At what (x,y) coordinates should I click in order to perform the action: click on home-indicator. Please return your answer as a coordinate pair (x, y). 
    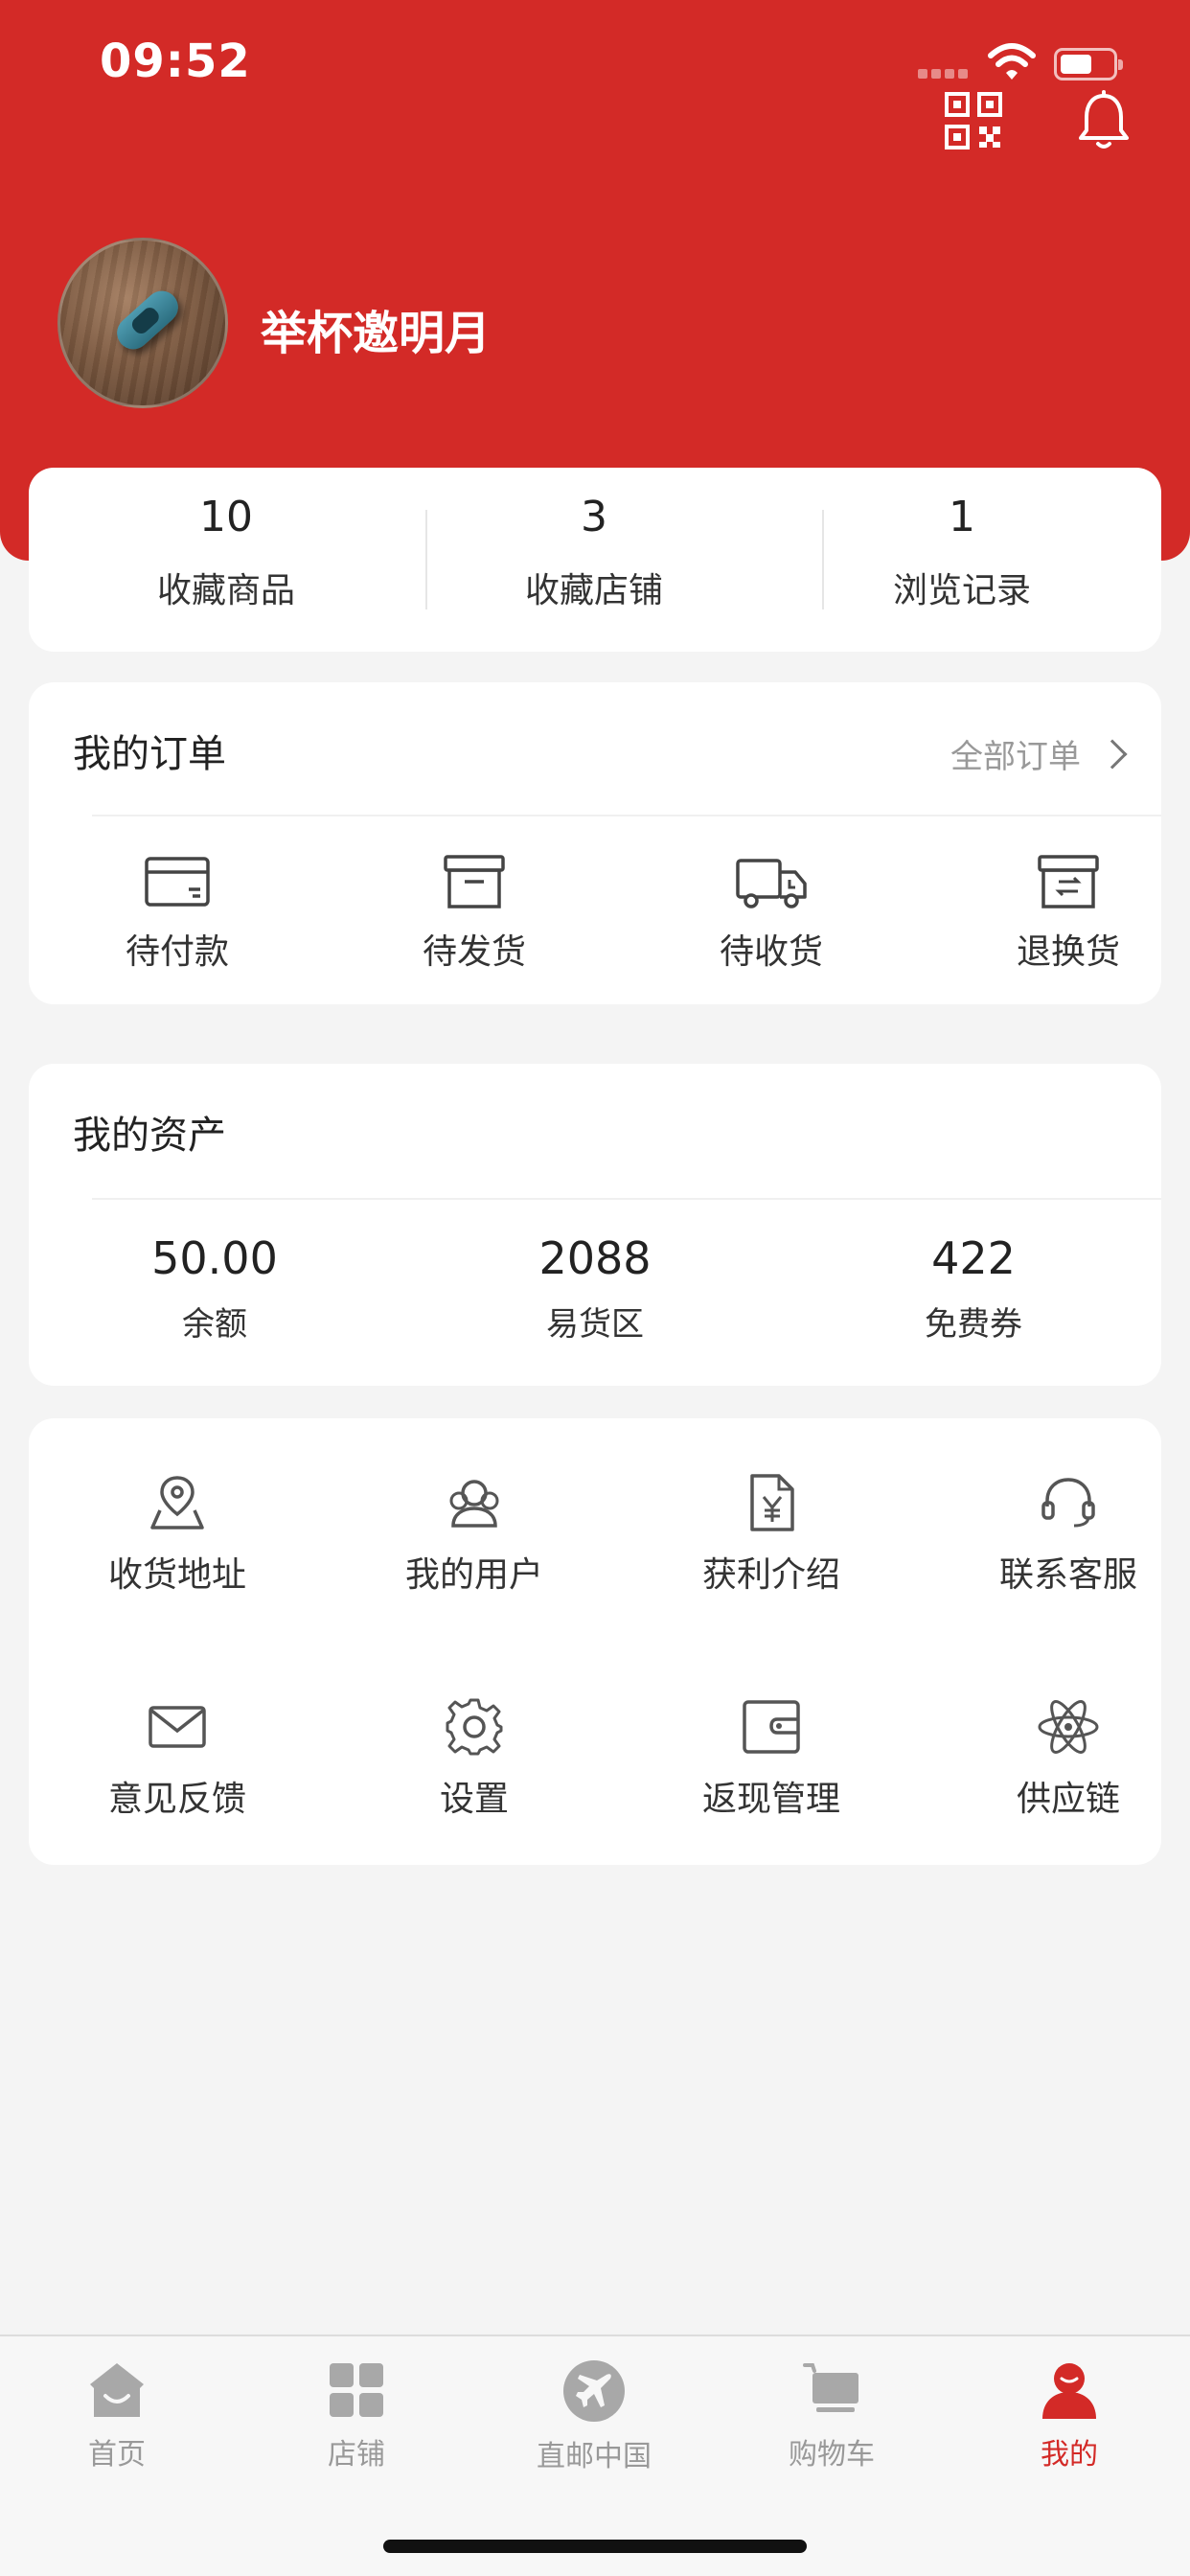
    Looking at the image, I should click on (595, 2546).